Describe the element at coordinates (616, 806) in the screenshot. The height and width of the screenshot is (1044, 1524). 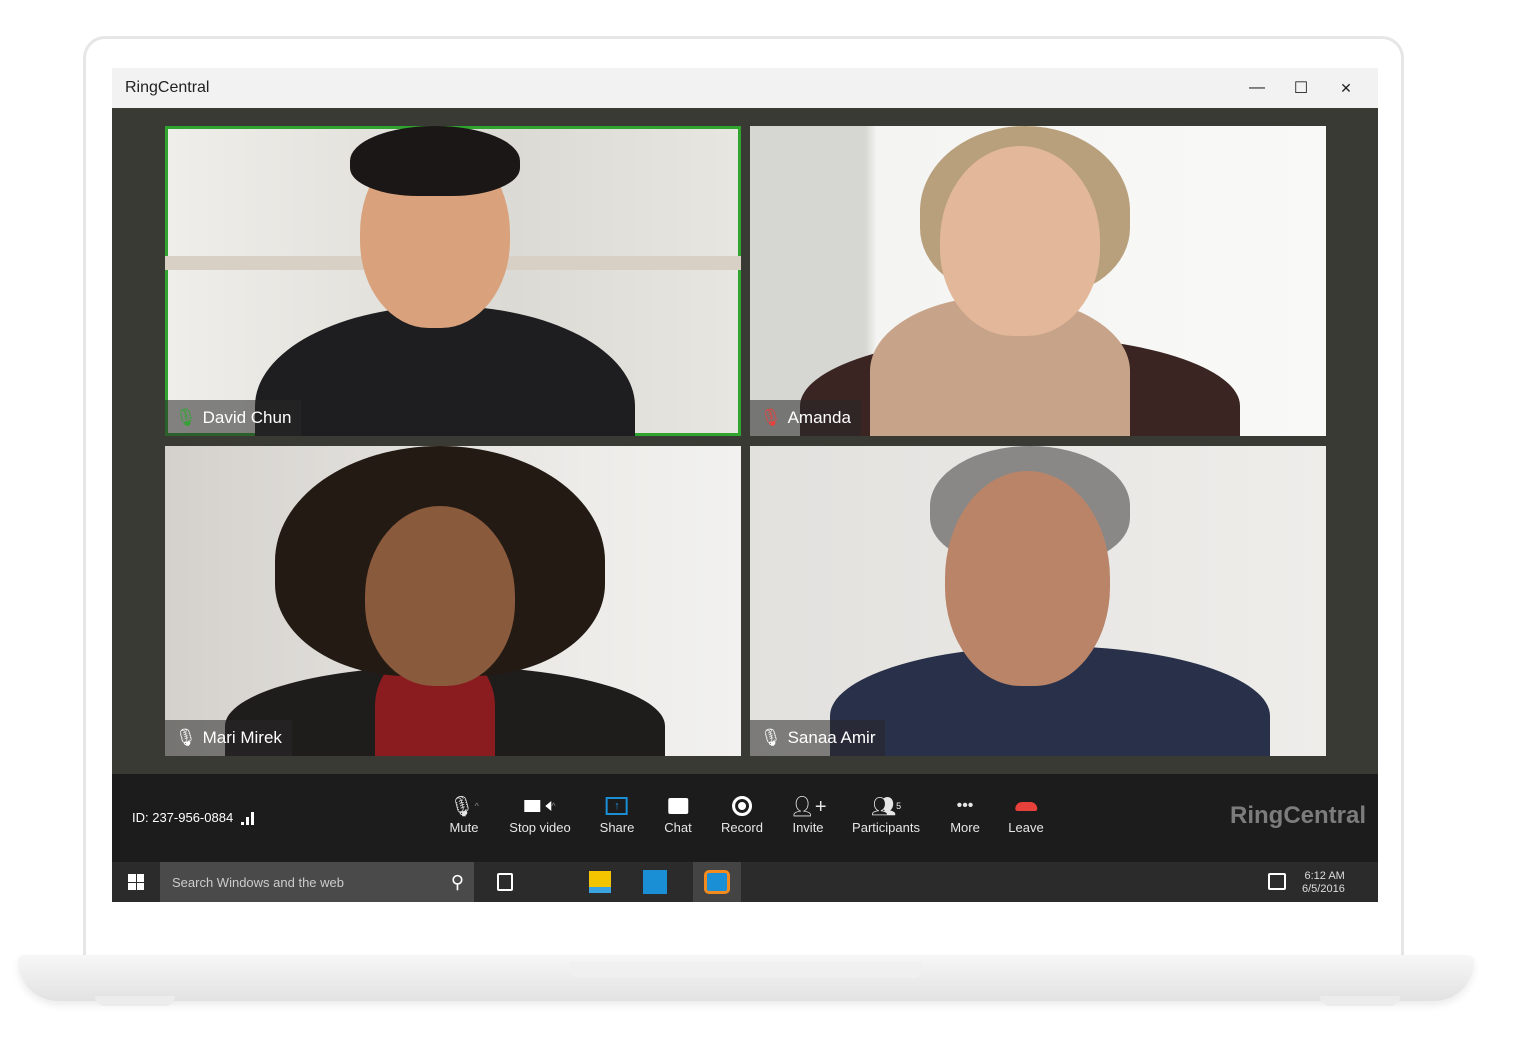
I see `share-screen-icon: ↑` at that location.